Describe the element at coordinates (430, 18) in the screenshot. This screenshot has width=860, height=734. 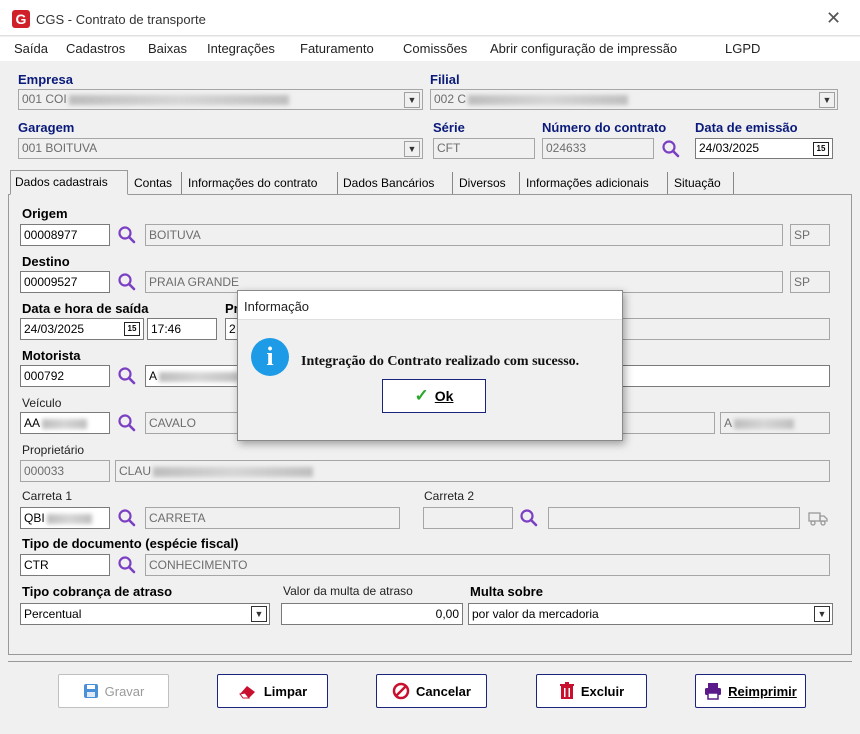
I see `title-bar: G CGS - Contrato de transporte ✕` at that location.